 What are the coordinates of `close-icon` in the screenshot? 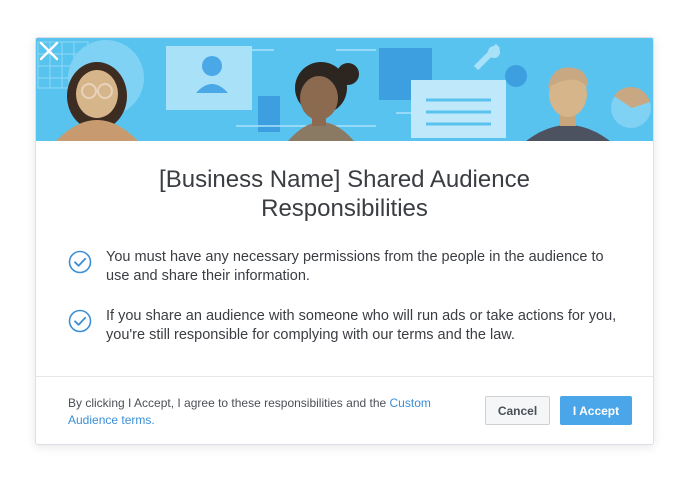 It's located at (49, 51).